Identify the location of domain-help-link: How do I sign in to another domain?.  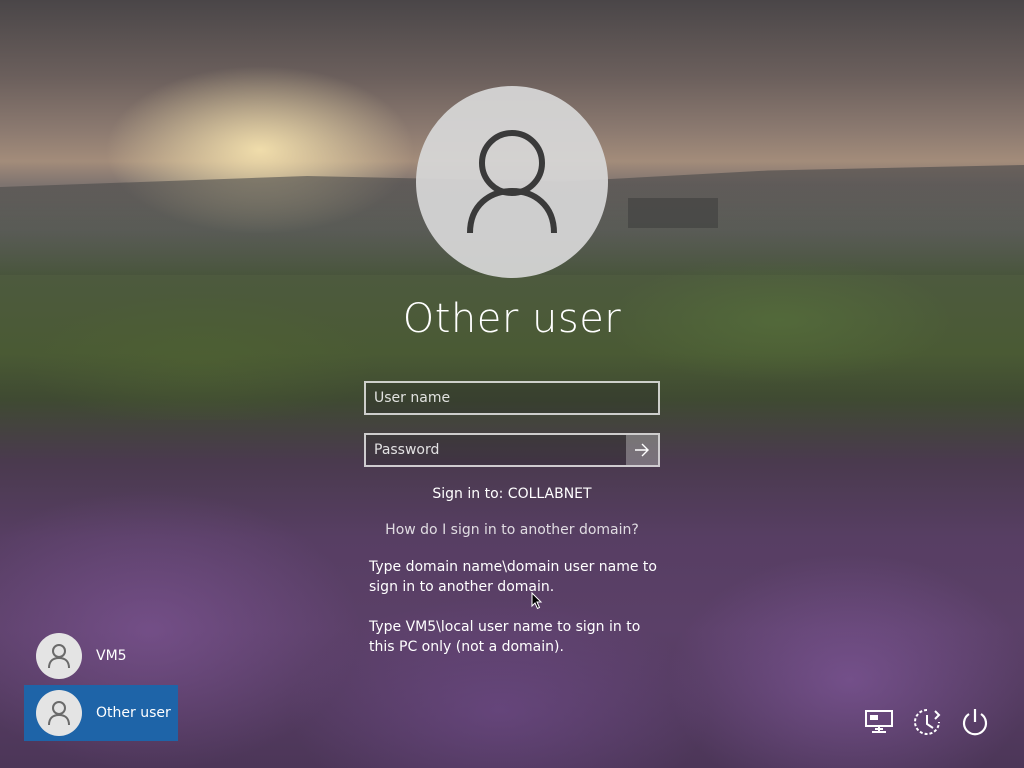
(512, 530).